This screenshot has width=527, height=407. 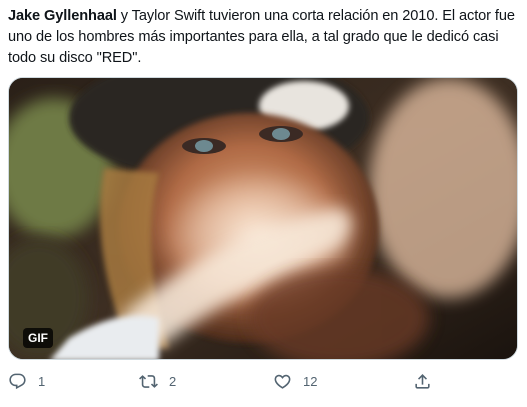 I want to click on action-bar: 1 2 12, so click(x=263, y=384).